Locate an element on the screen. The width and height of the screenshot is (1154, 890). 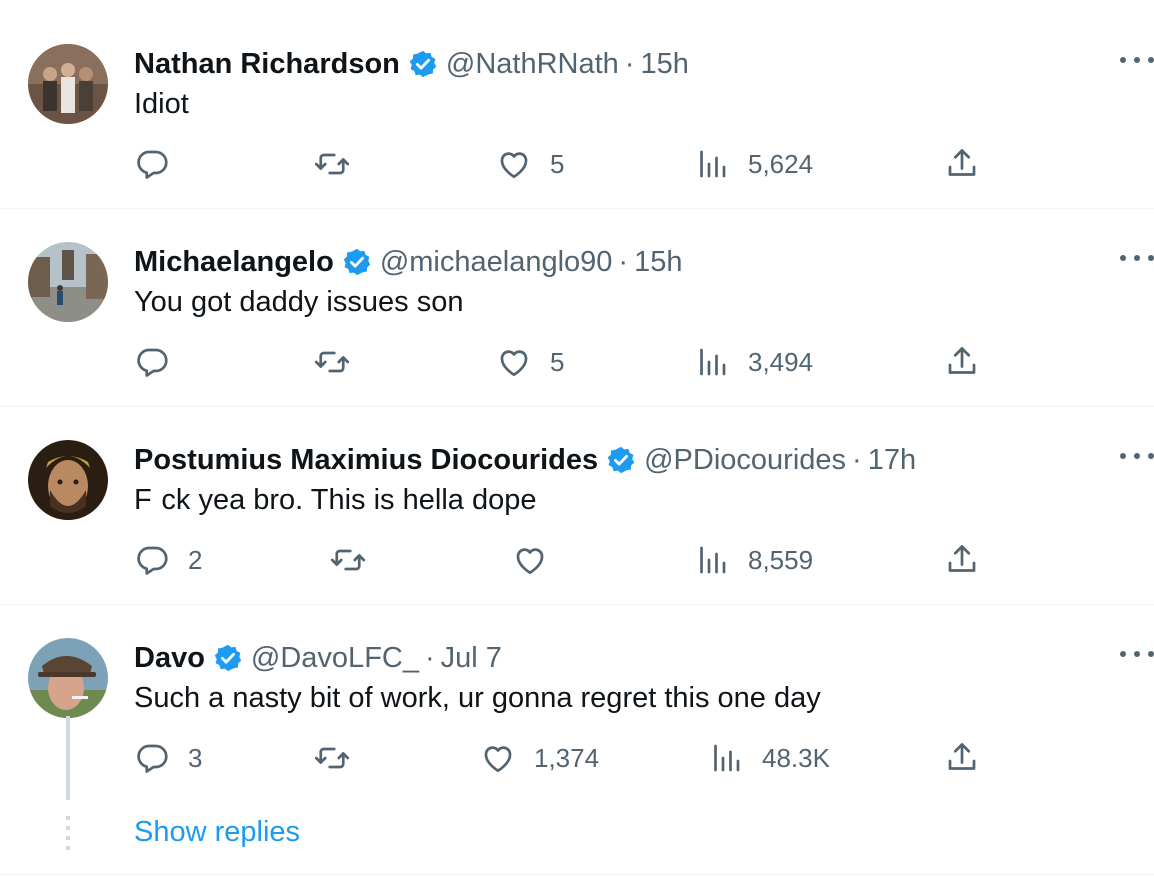
reply-button: 2 is located at coordinates (168, 560).